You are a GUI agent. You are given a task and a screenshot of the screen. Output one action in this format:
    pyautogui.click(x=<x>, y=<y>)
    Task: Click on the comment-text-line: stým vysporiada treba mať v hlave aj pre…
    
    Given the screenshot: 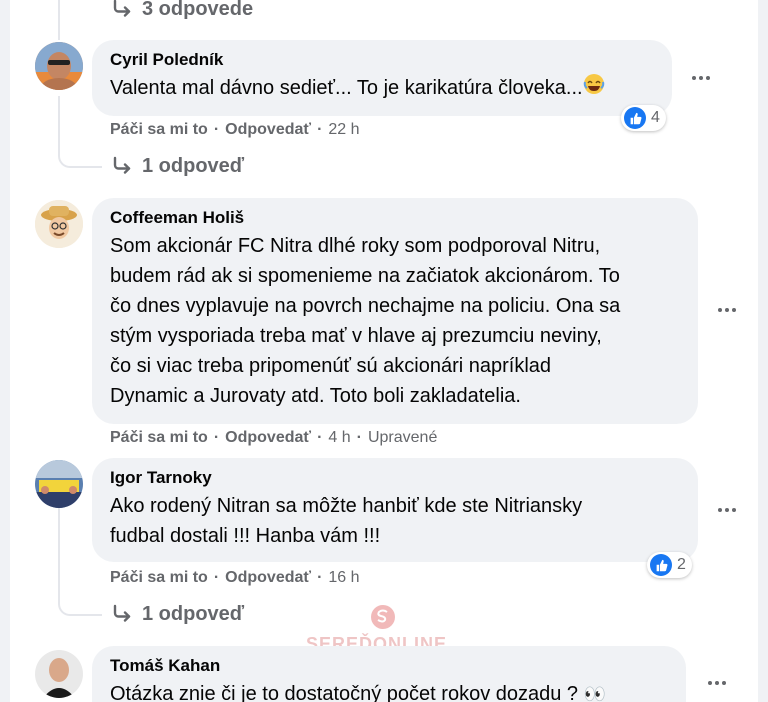 What is the action you would take?
    pyautogui.click(x=356, y=336)
    